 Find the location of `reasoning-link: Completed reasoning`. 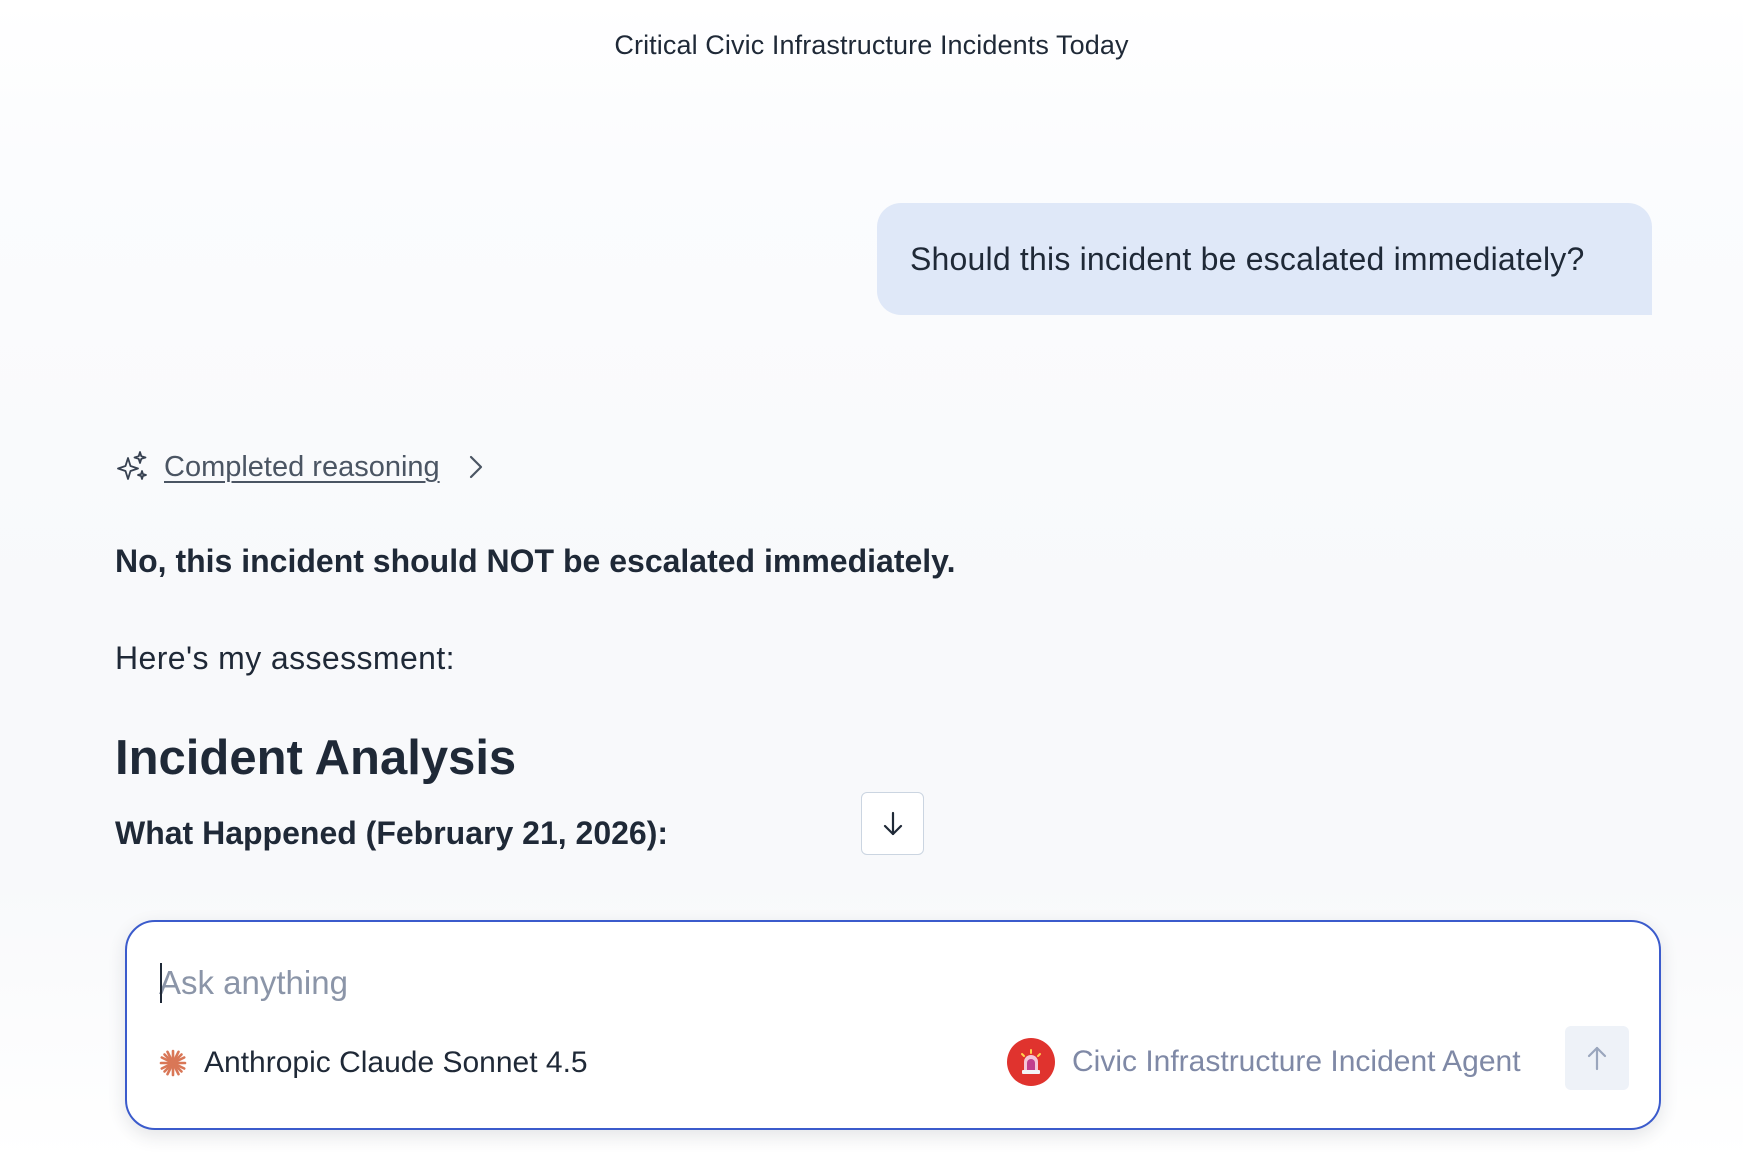

reasoning-link: Completed reasoning is located at coordinates (302, 467).